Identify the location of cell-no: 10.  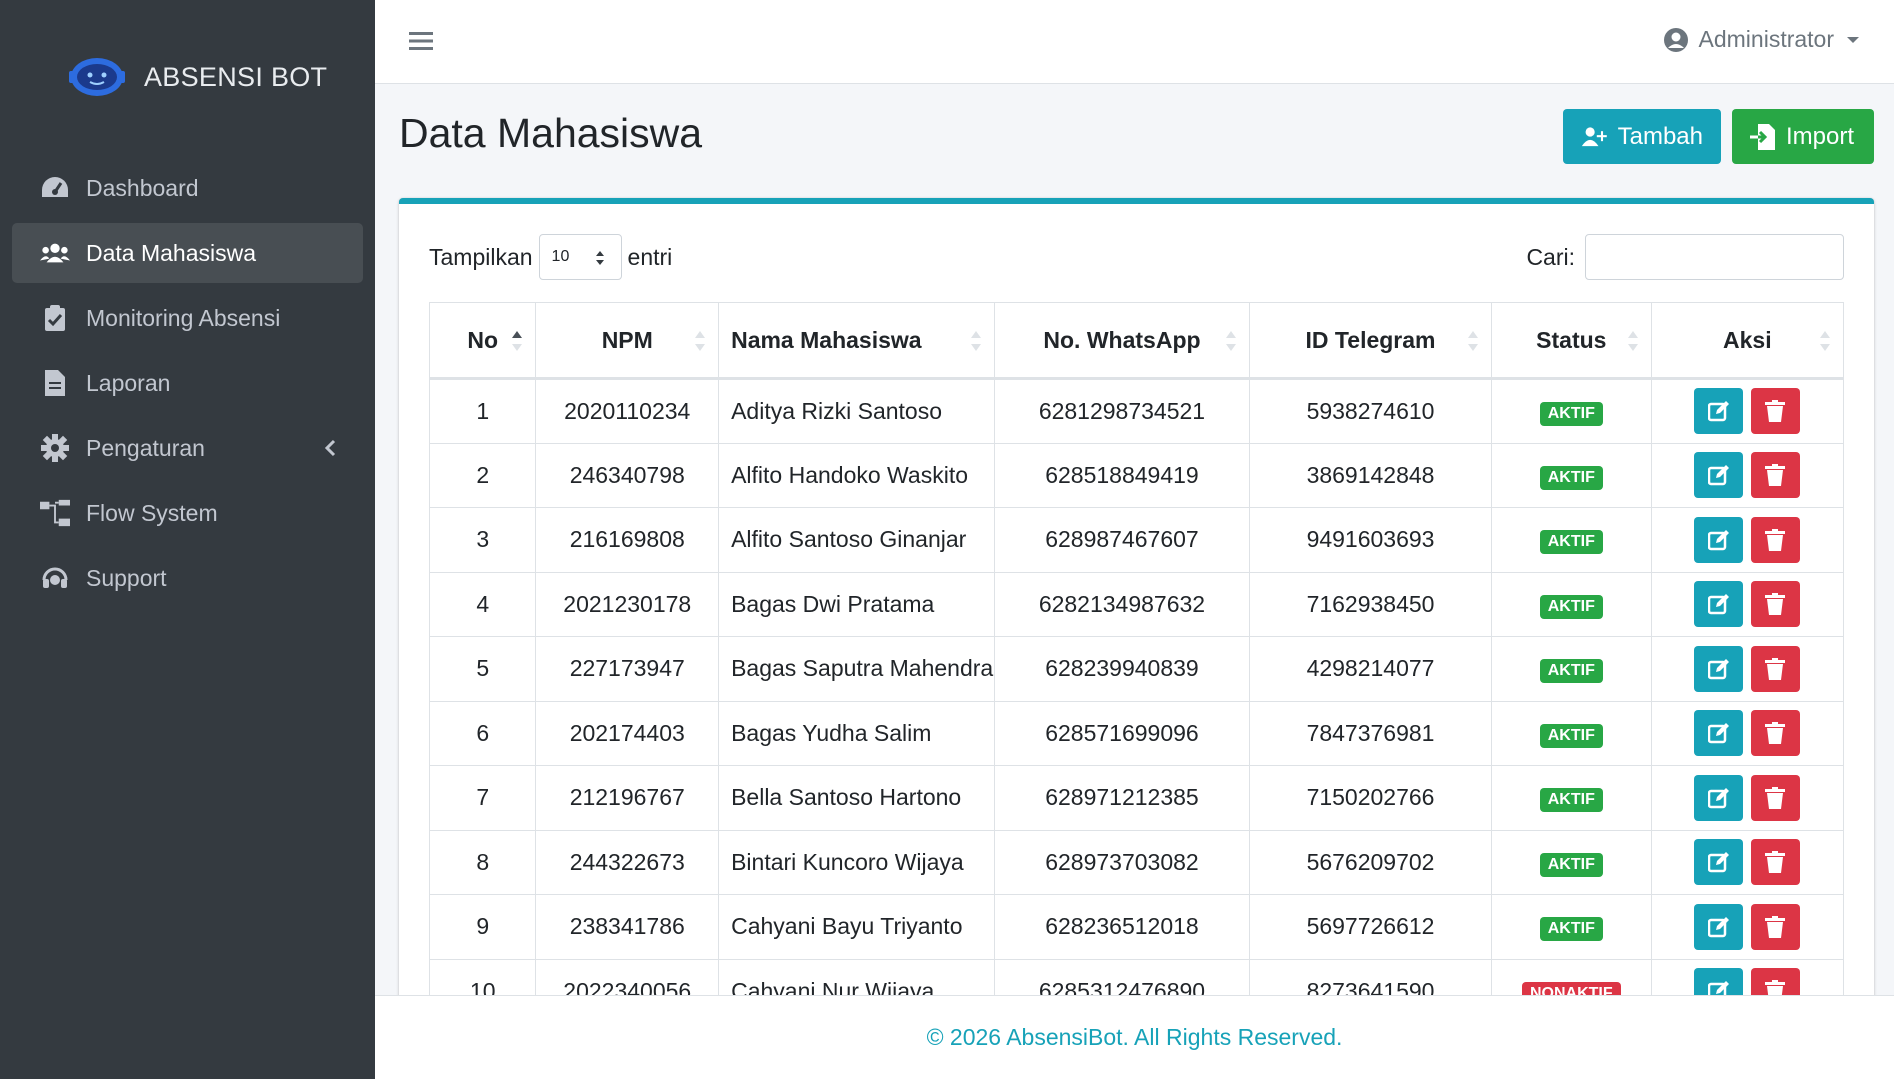
(482, 976).